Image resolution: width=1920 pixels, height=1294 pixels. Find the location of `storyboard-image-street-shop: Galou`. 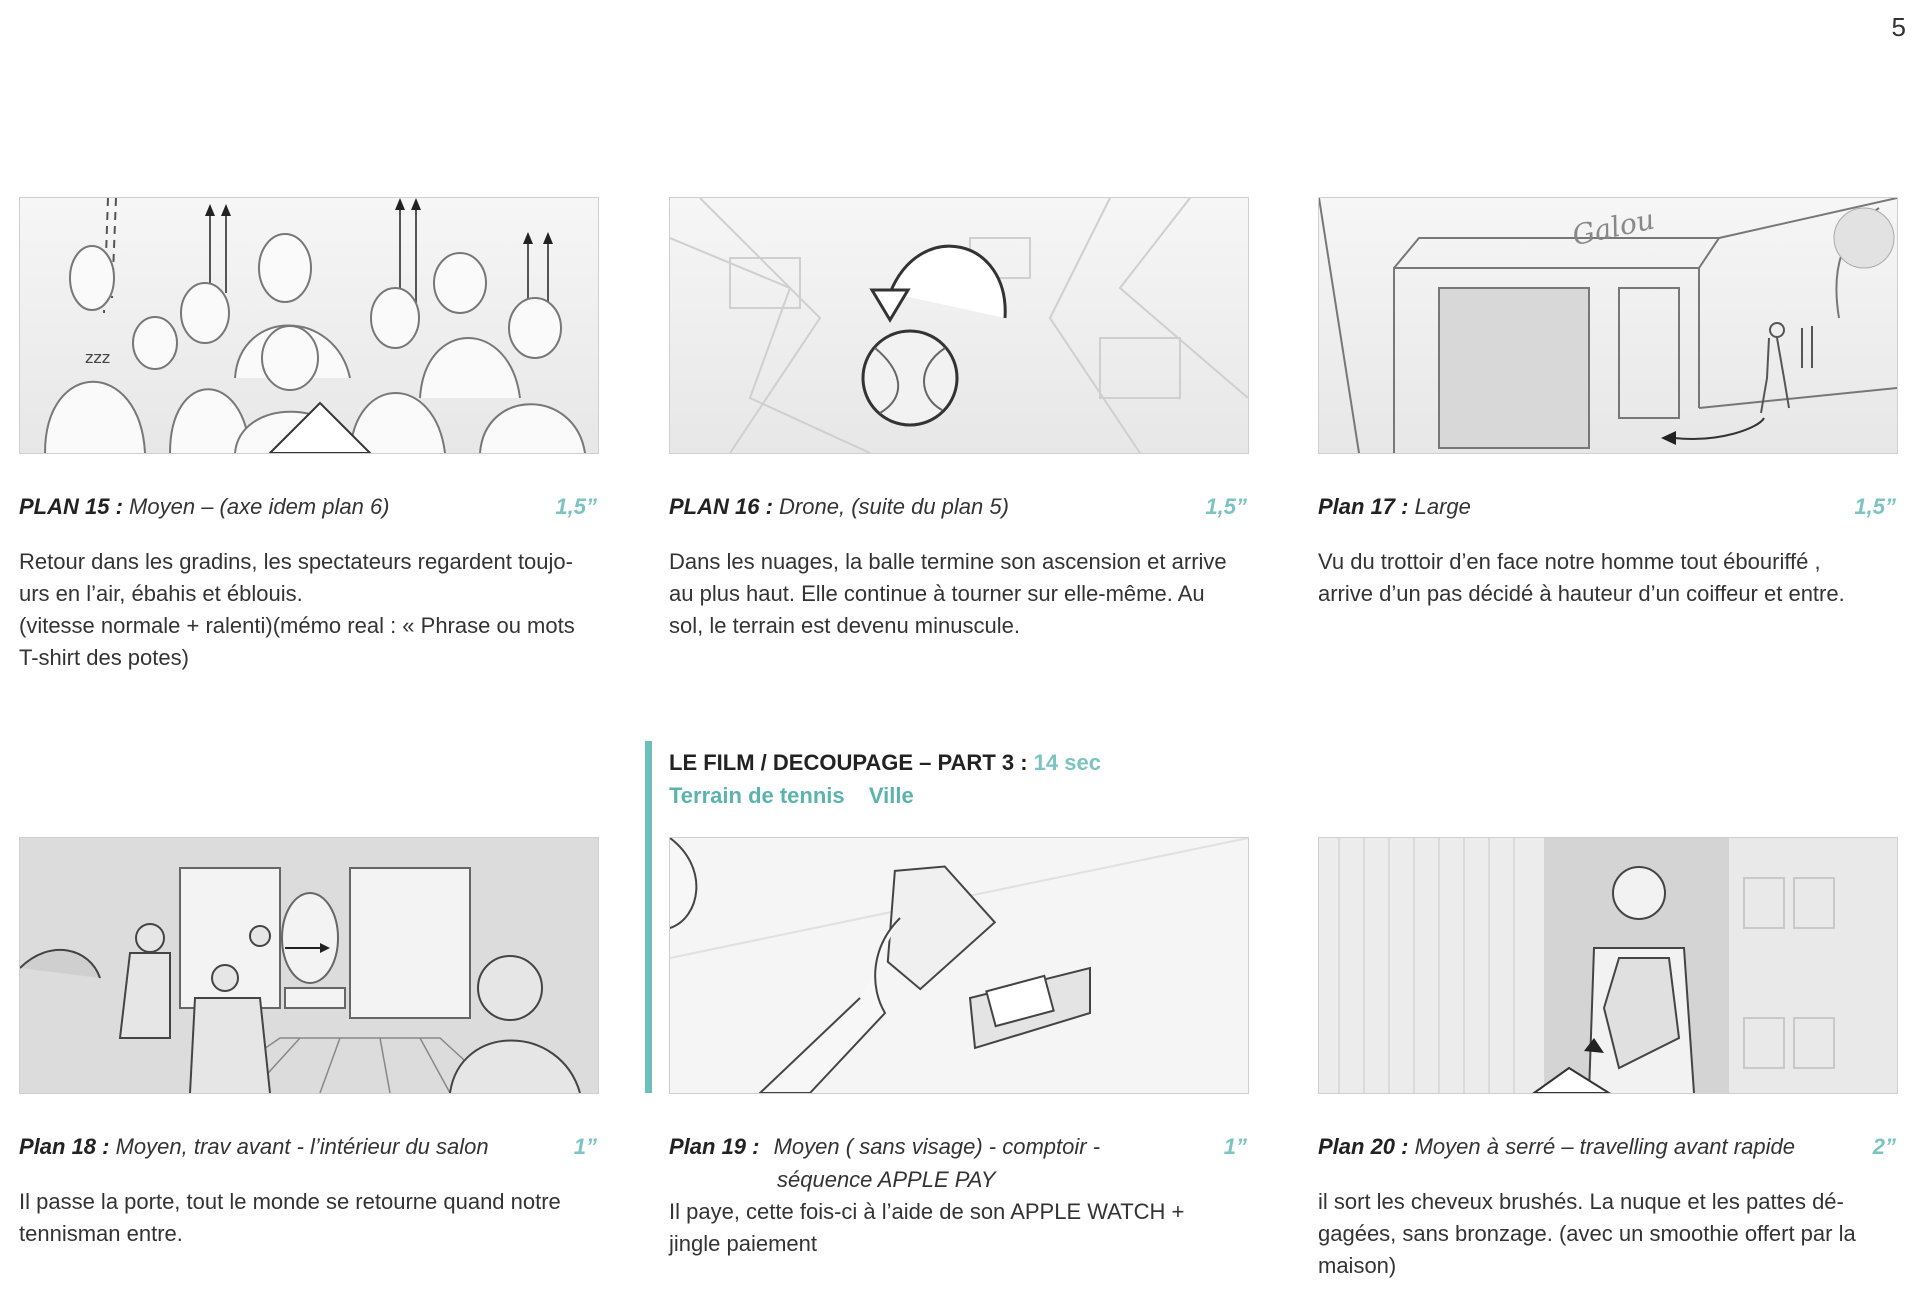

storyboard-image-street-shop: Galou is located at coordinates (1608, 325).